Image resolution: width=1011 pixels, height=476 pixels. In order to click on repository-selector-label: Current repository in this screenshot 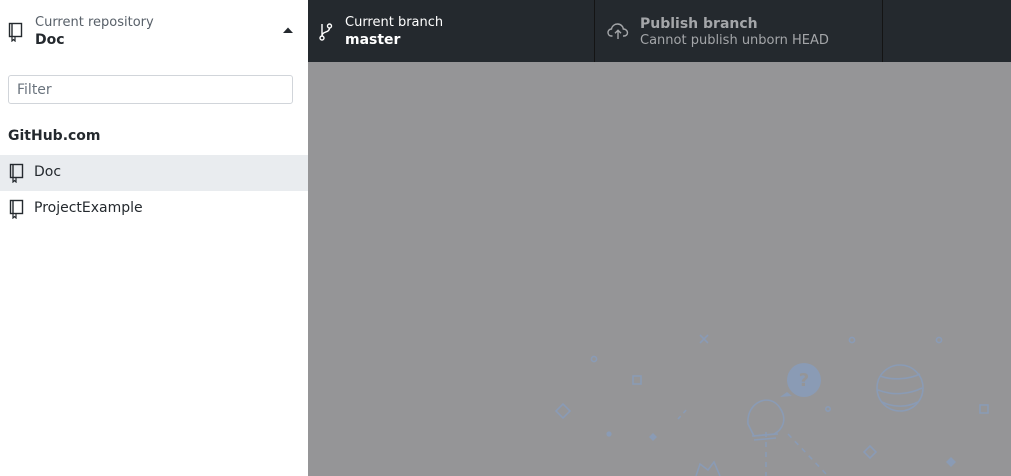, I will do `click(94, 22)`.